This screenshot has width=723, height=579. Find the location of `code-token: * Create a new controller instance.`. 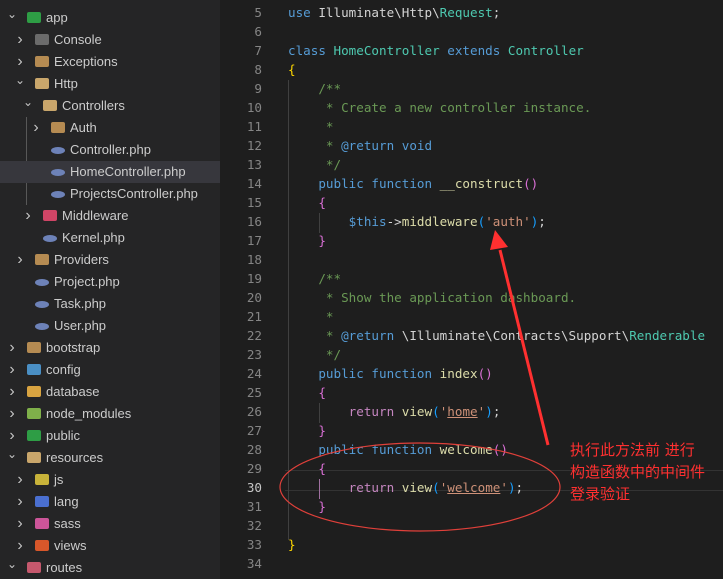

code-token: * Create a new controller instance. is located at coordinates (440, 107).